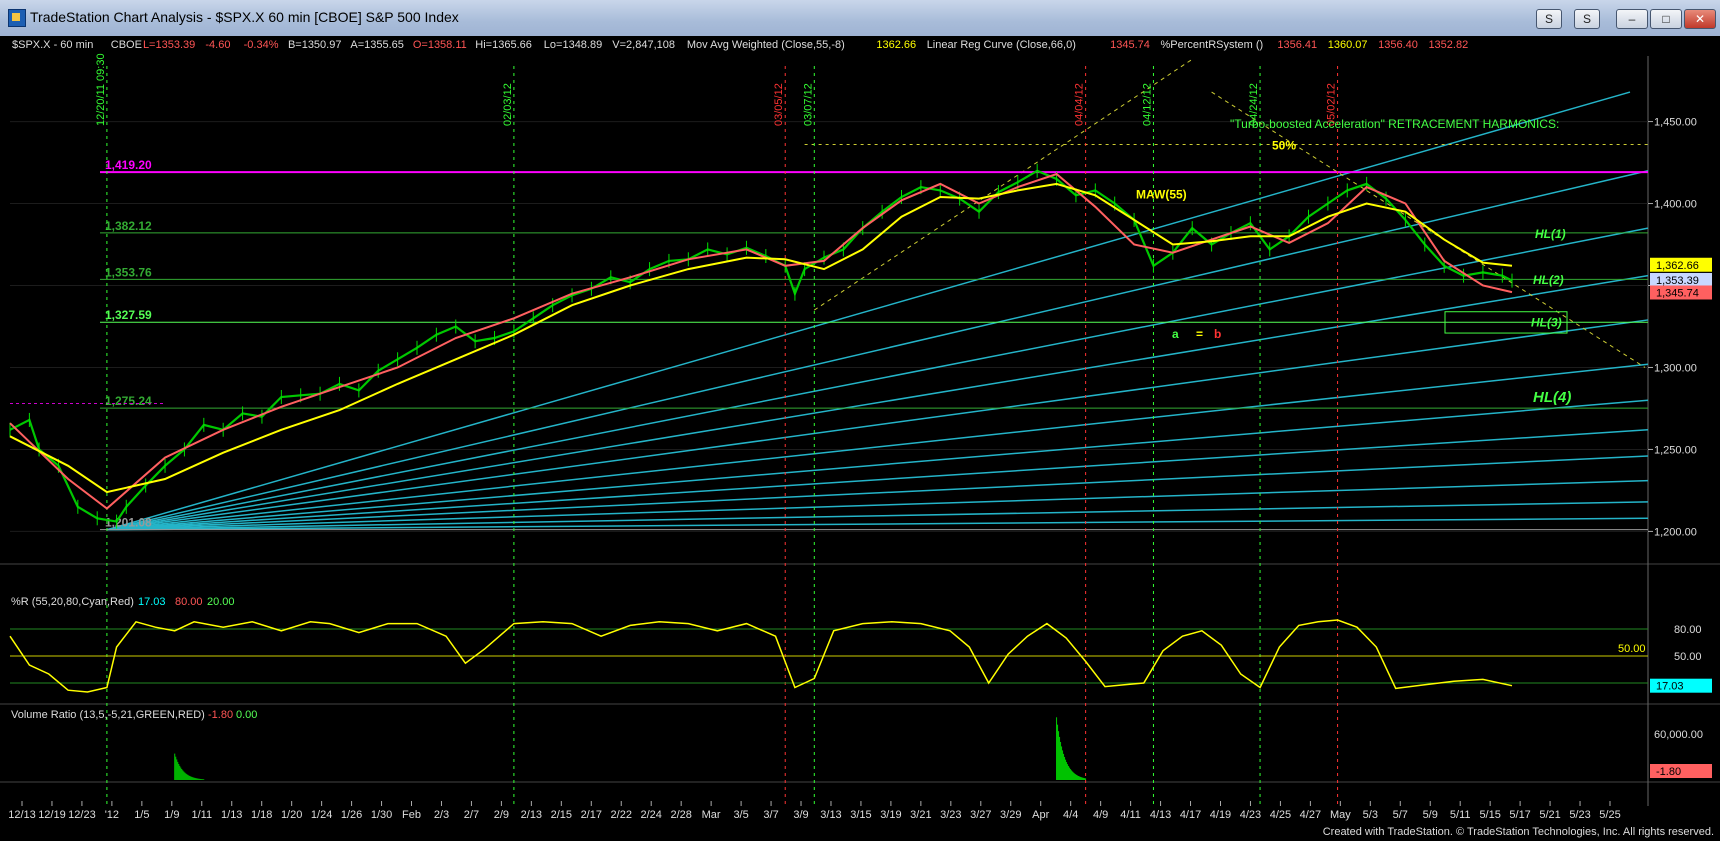  What do you see at coordinates (351, 815) in the screenshot?
I see `time-tick-label: 1/26` at bounding box center [351, 815].